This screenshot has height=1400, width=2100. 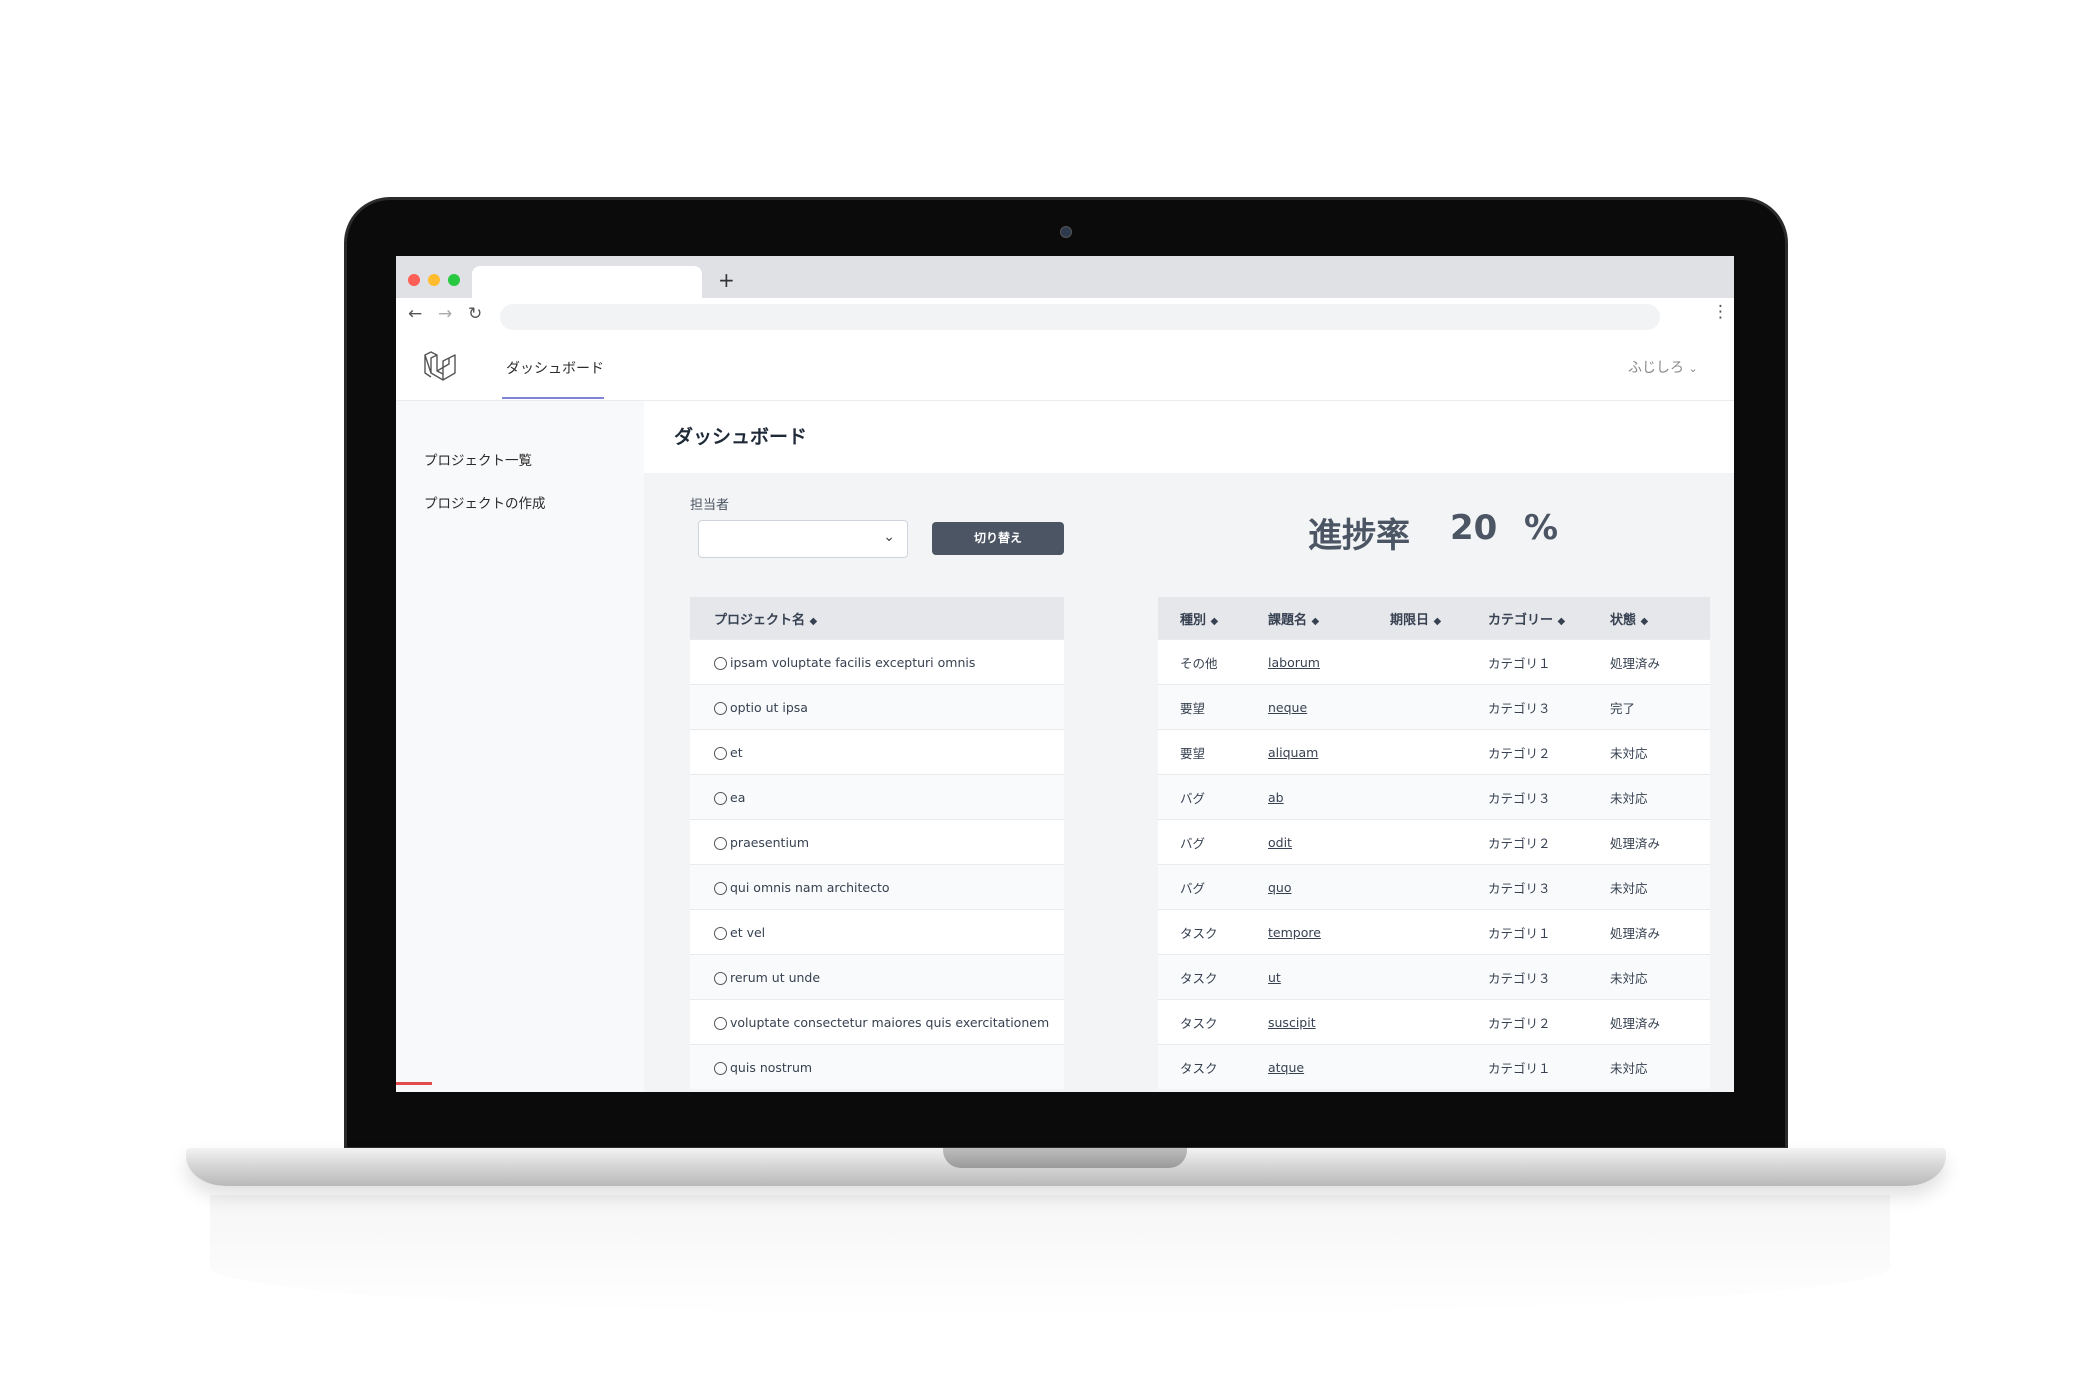 What do you see at coordinates (1656, 368) in the screenshot?
I see `user-name: ふじしろ` at bounding box center [1656, 368].